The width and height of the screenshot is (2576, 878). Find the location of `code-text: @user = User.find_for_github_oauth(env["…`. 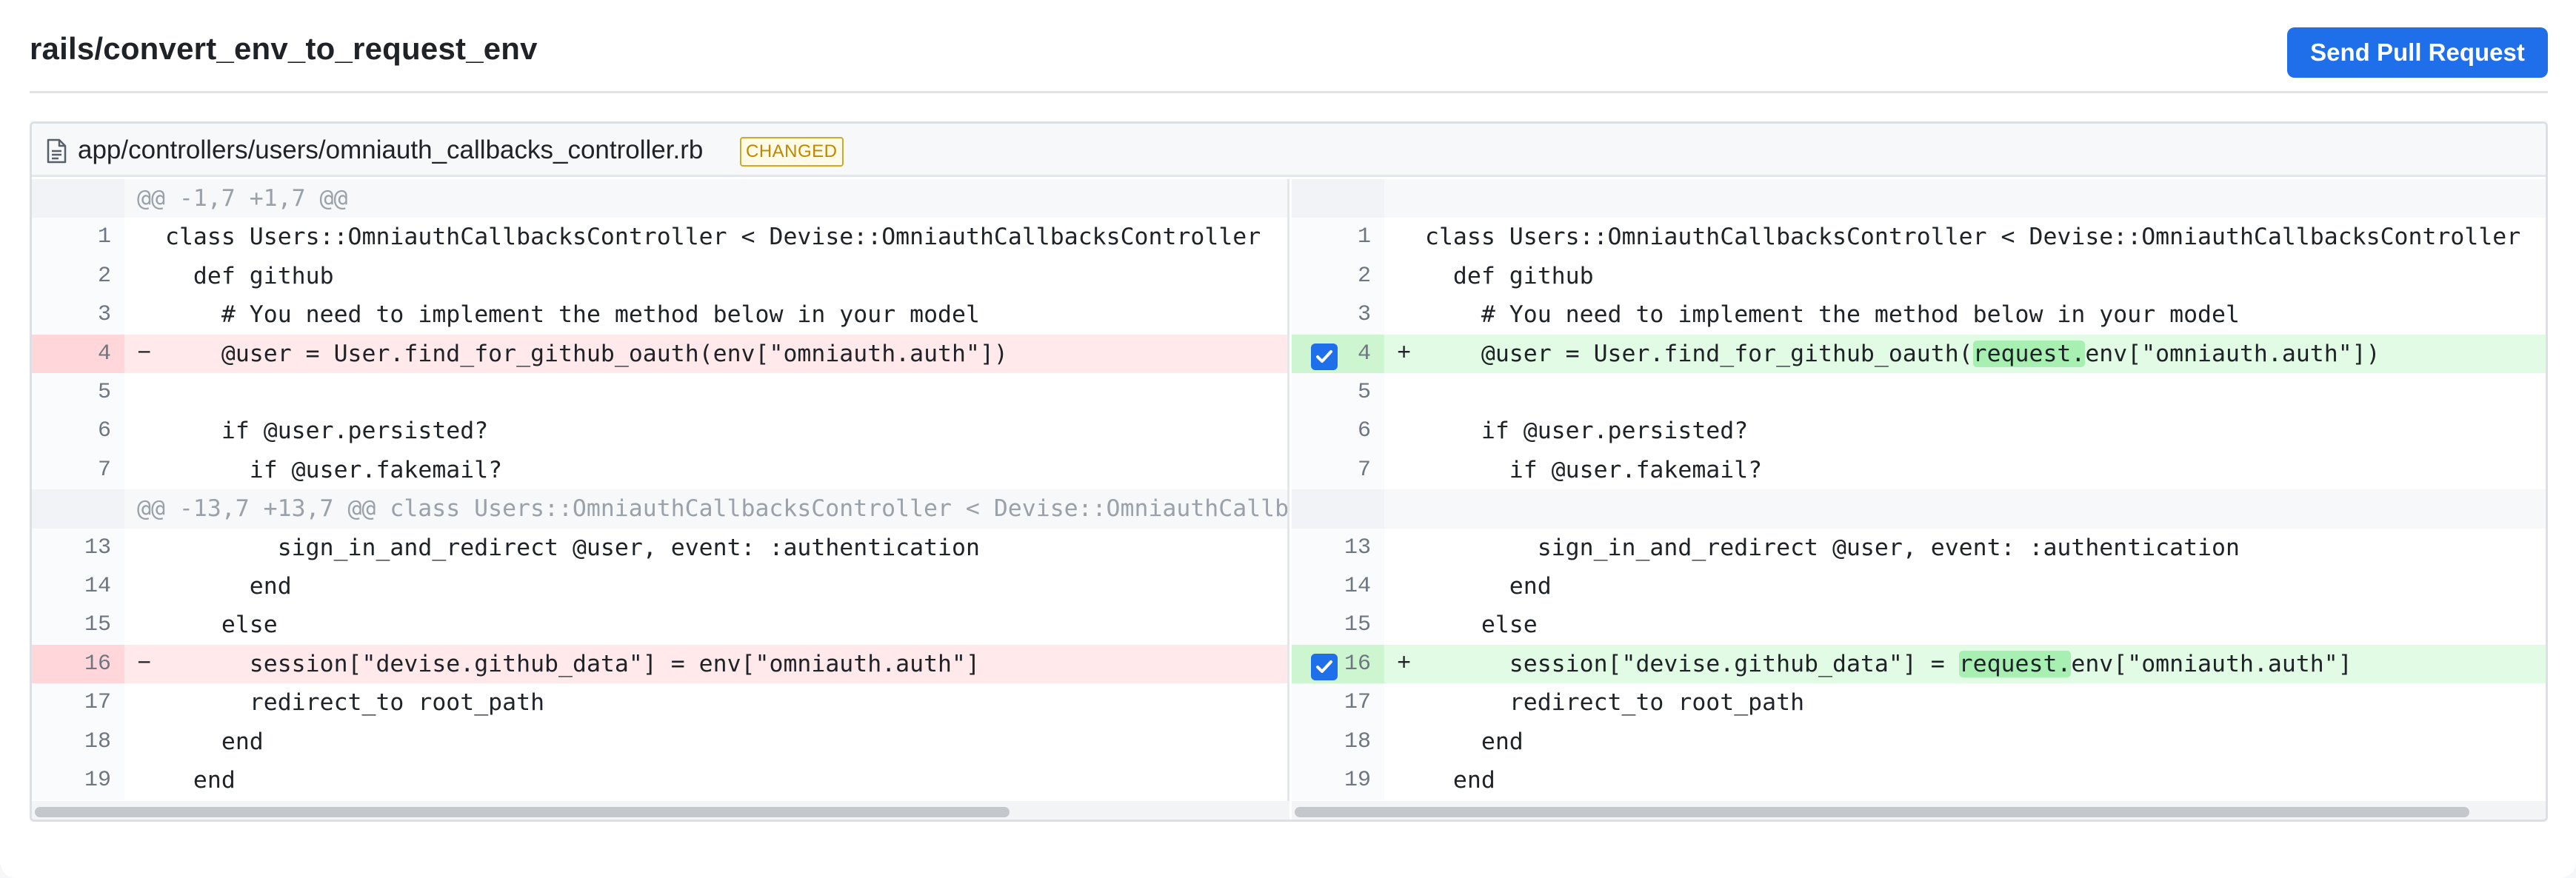

code-text: @user = User.find_for_github_oauth(env["… is located at coordinates (586, 353).